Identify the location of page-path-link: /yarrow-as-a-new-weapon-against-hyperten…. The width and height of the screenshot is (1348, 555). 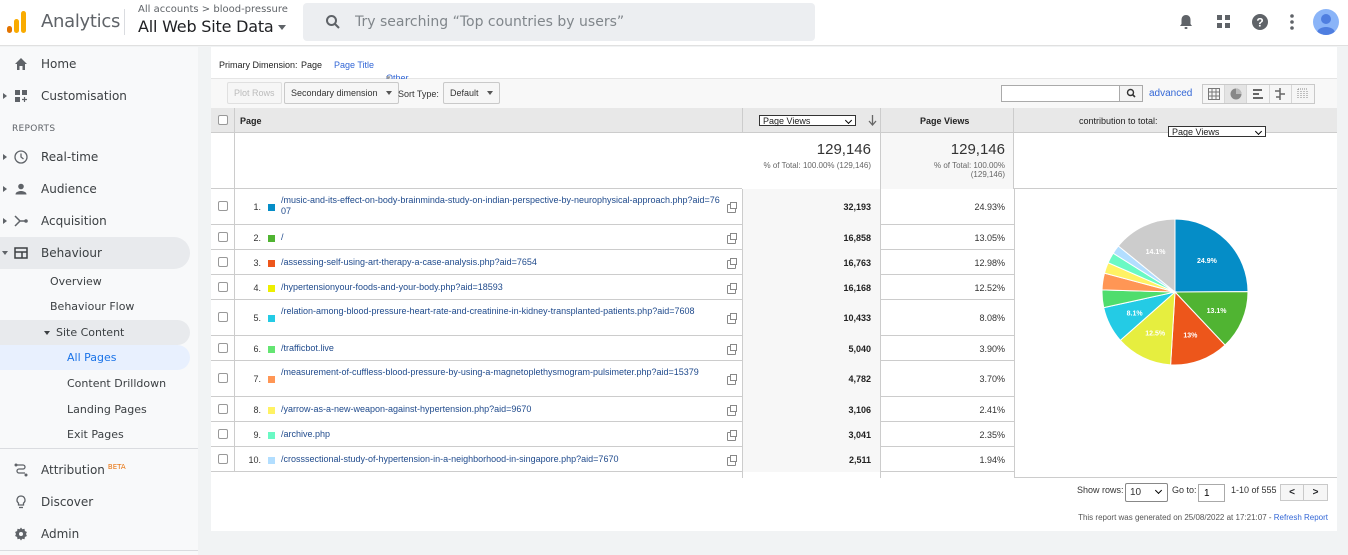
(502, 409).